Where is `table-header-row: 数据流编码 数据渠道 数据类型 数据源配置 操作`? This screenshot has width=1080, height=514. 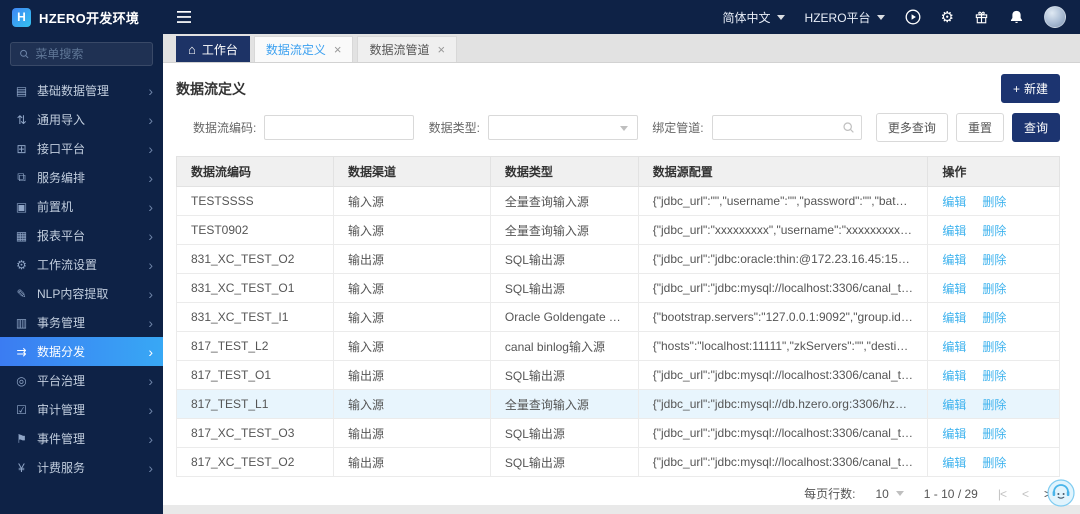 table-header-row: 数据流编码 数据渠道 数据类型 数据源配置 操作 is located at coordinates (618, 171).